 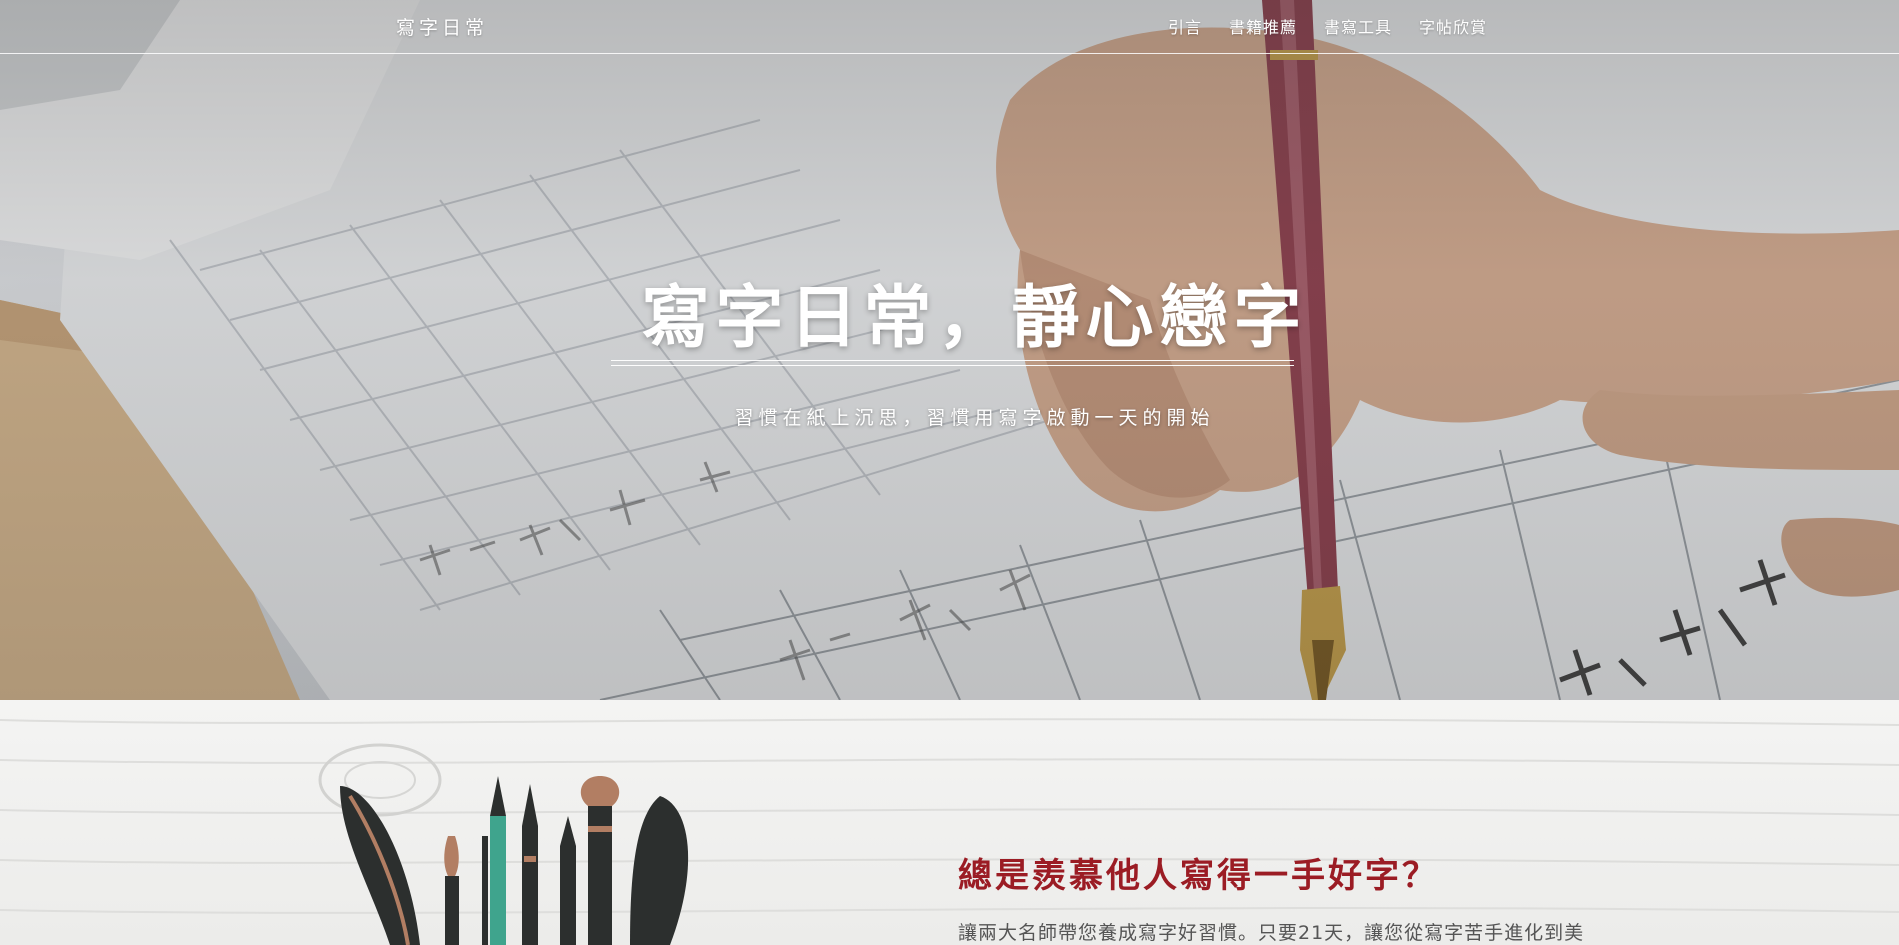 I want to click on nav-item-writing-tools: 書寫工具, so click(x=1358, y=26).